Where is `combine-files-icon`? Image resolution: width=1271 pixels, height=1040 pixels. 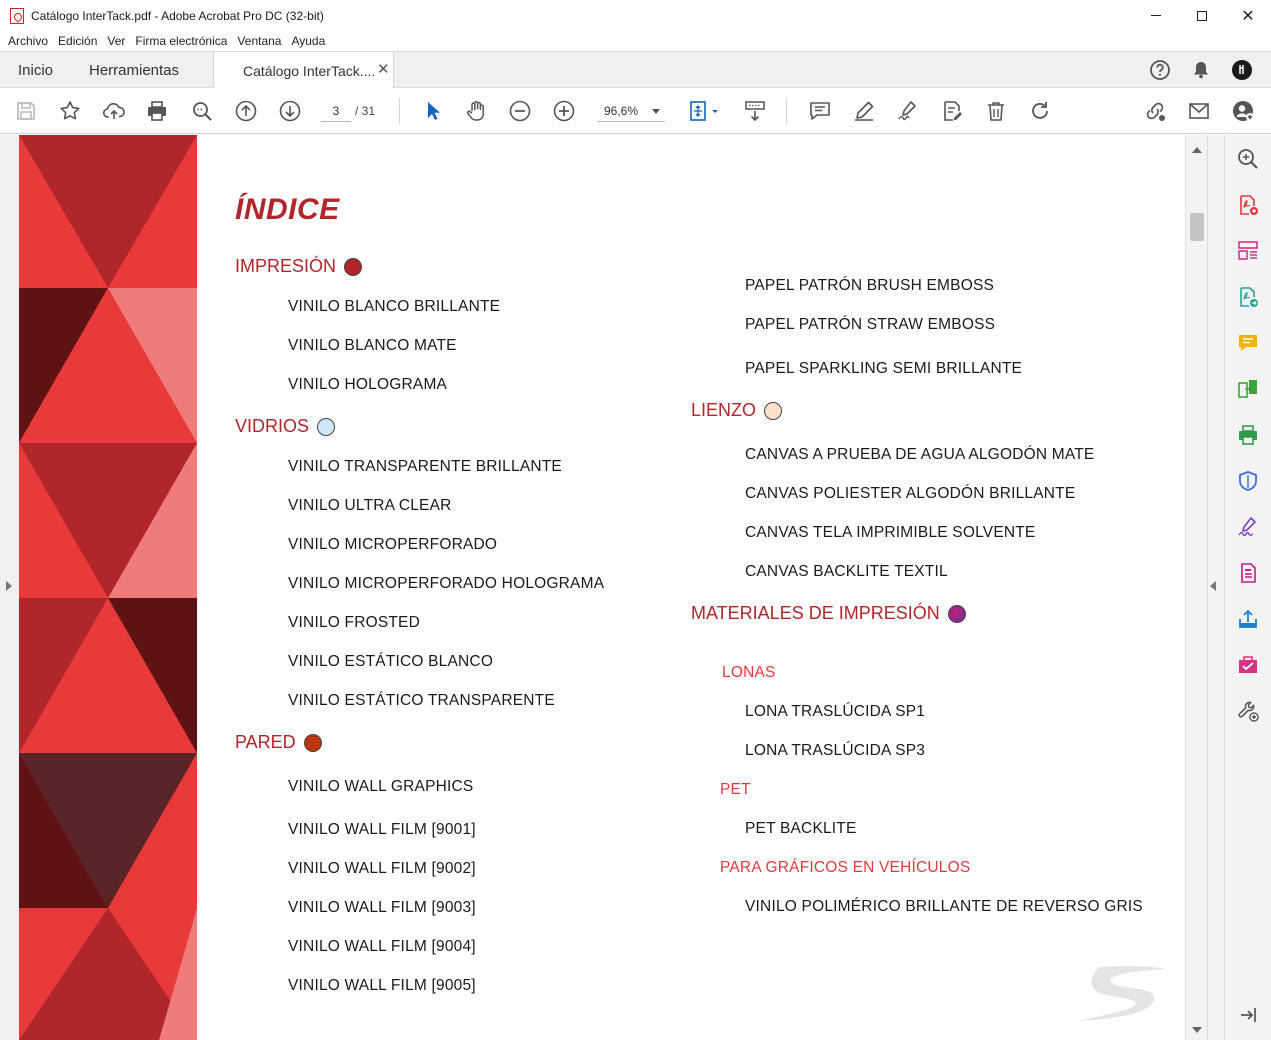 combine-files-icon is located at coordinates (1248, 389).